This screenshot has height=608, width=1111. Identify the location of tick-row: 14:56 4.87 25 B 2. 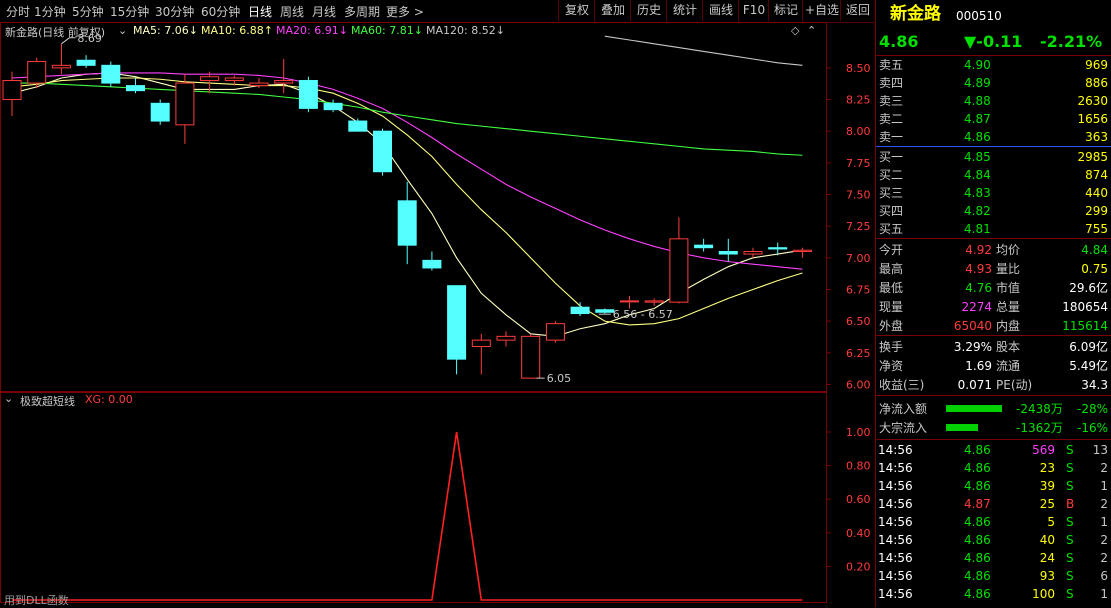
(993, 504).